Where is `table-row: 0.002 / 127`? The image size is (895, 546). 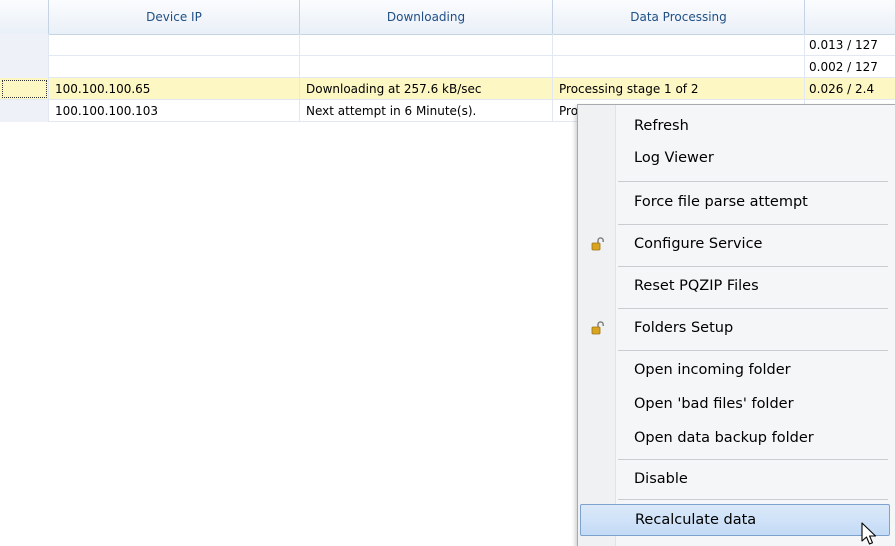 table-row: 0.002 / 127 is located at coordinates (447, 67).